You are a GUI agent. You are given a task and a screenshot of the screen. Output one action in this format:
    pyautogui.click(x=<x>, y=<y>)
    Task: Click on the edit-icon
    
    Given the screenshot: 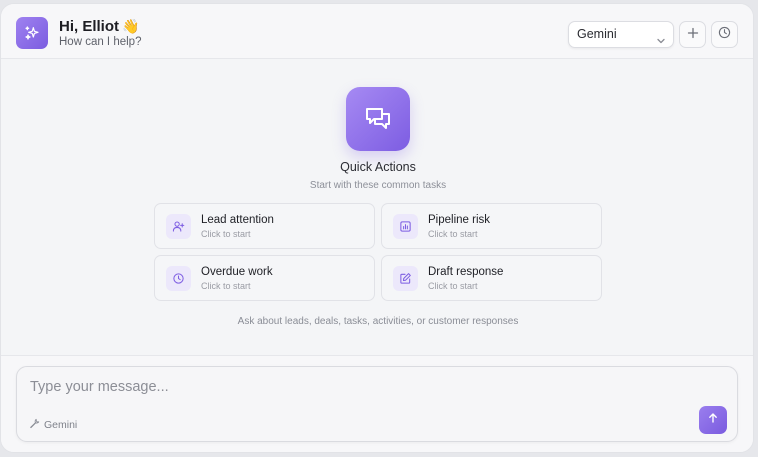 What is the action you would take?
    pyautogui.click(x=405, y=278)
    